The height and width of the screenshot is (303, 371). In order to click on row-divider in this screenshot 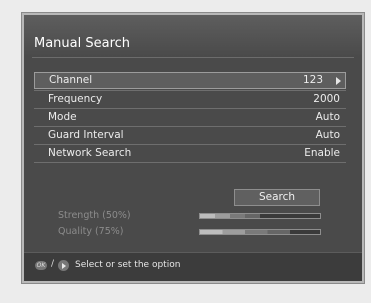, I will do `click(190, 162)`.